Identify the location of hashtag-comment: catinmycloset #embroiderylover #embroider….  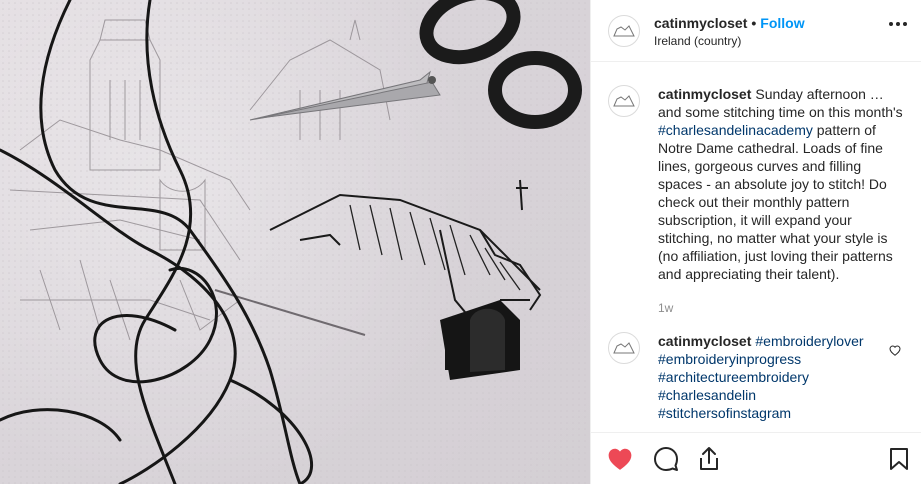
(758, 377).